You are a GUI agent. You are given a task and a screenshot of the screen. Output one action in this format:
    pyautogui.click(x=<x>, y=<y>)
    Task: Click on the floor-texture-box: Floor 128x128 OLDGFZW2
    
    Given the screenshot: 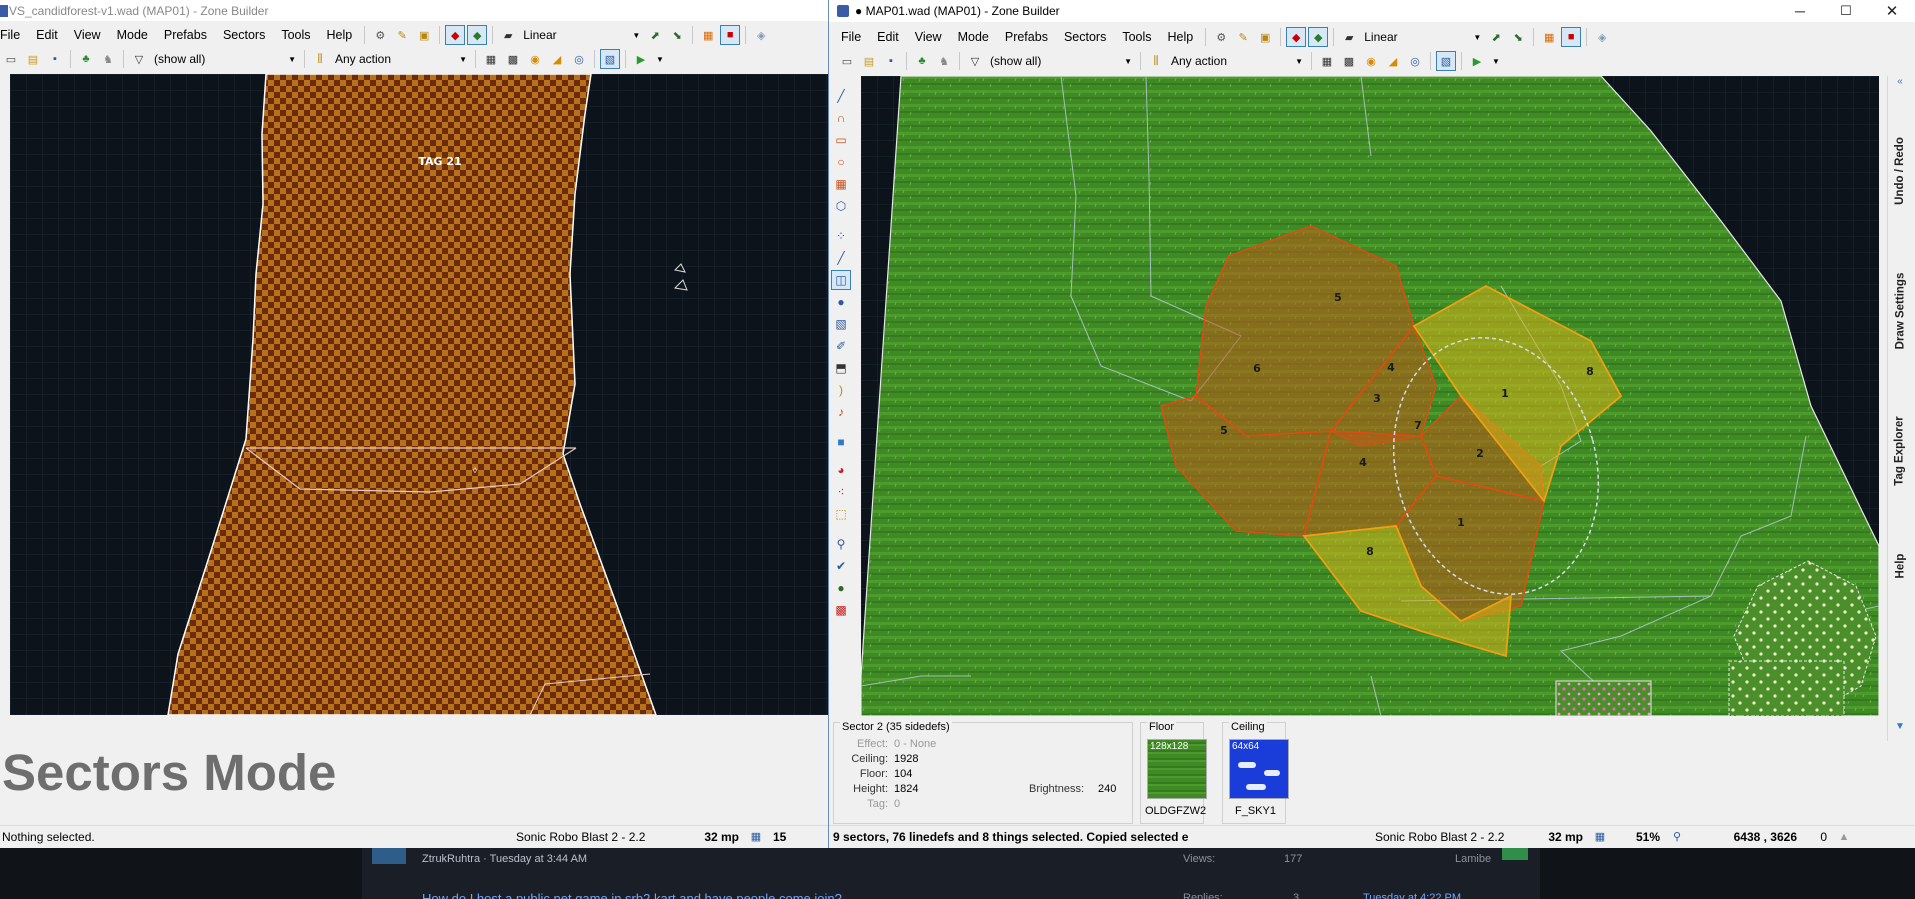 What is the action you would take?
    pyautogui.click(x=1173, y=772)
    